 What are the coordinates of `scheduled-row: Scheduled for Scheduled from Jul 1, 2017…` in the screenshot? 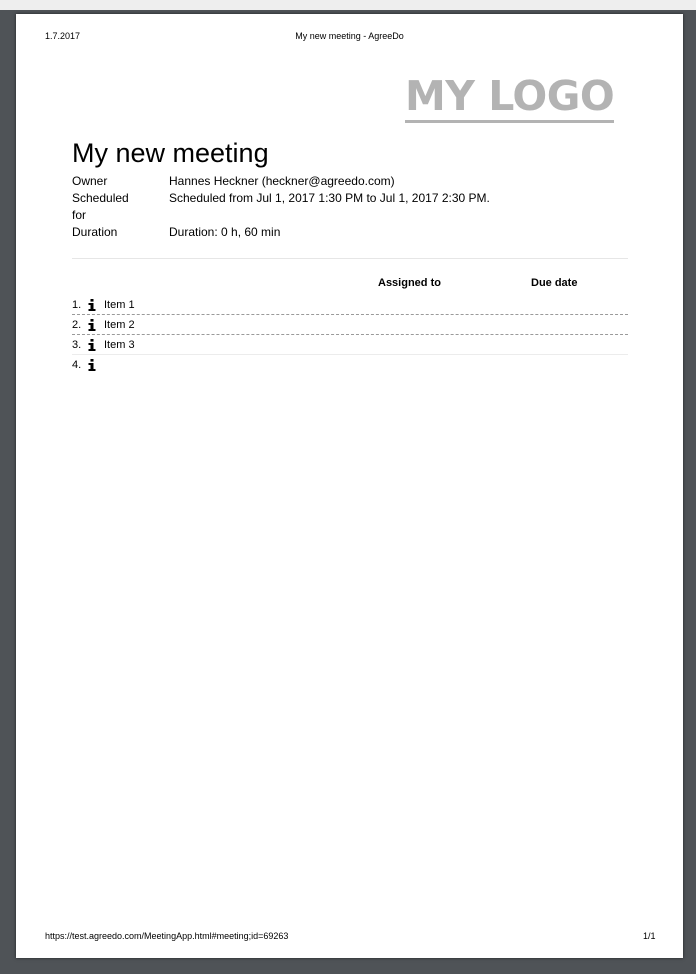 It's located at (281, 207).